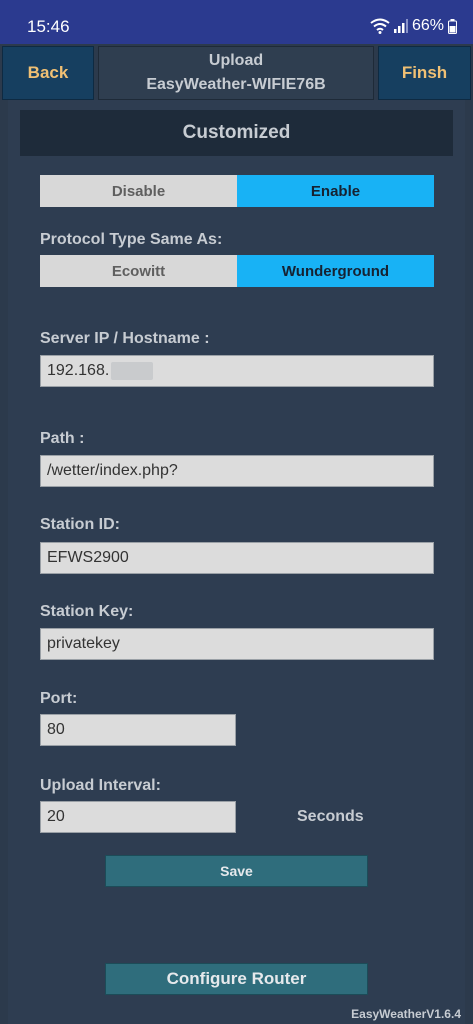  Describe the element at coordinates (335, 271) in the screenshot. I see `protocol-option-wunderground: Wunderground` at that location.